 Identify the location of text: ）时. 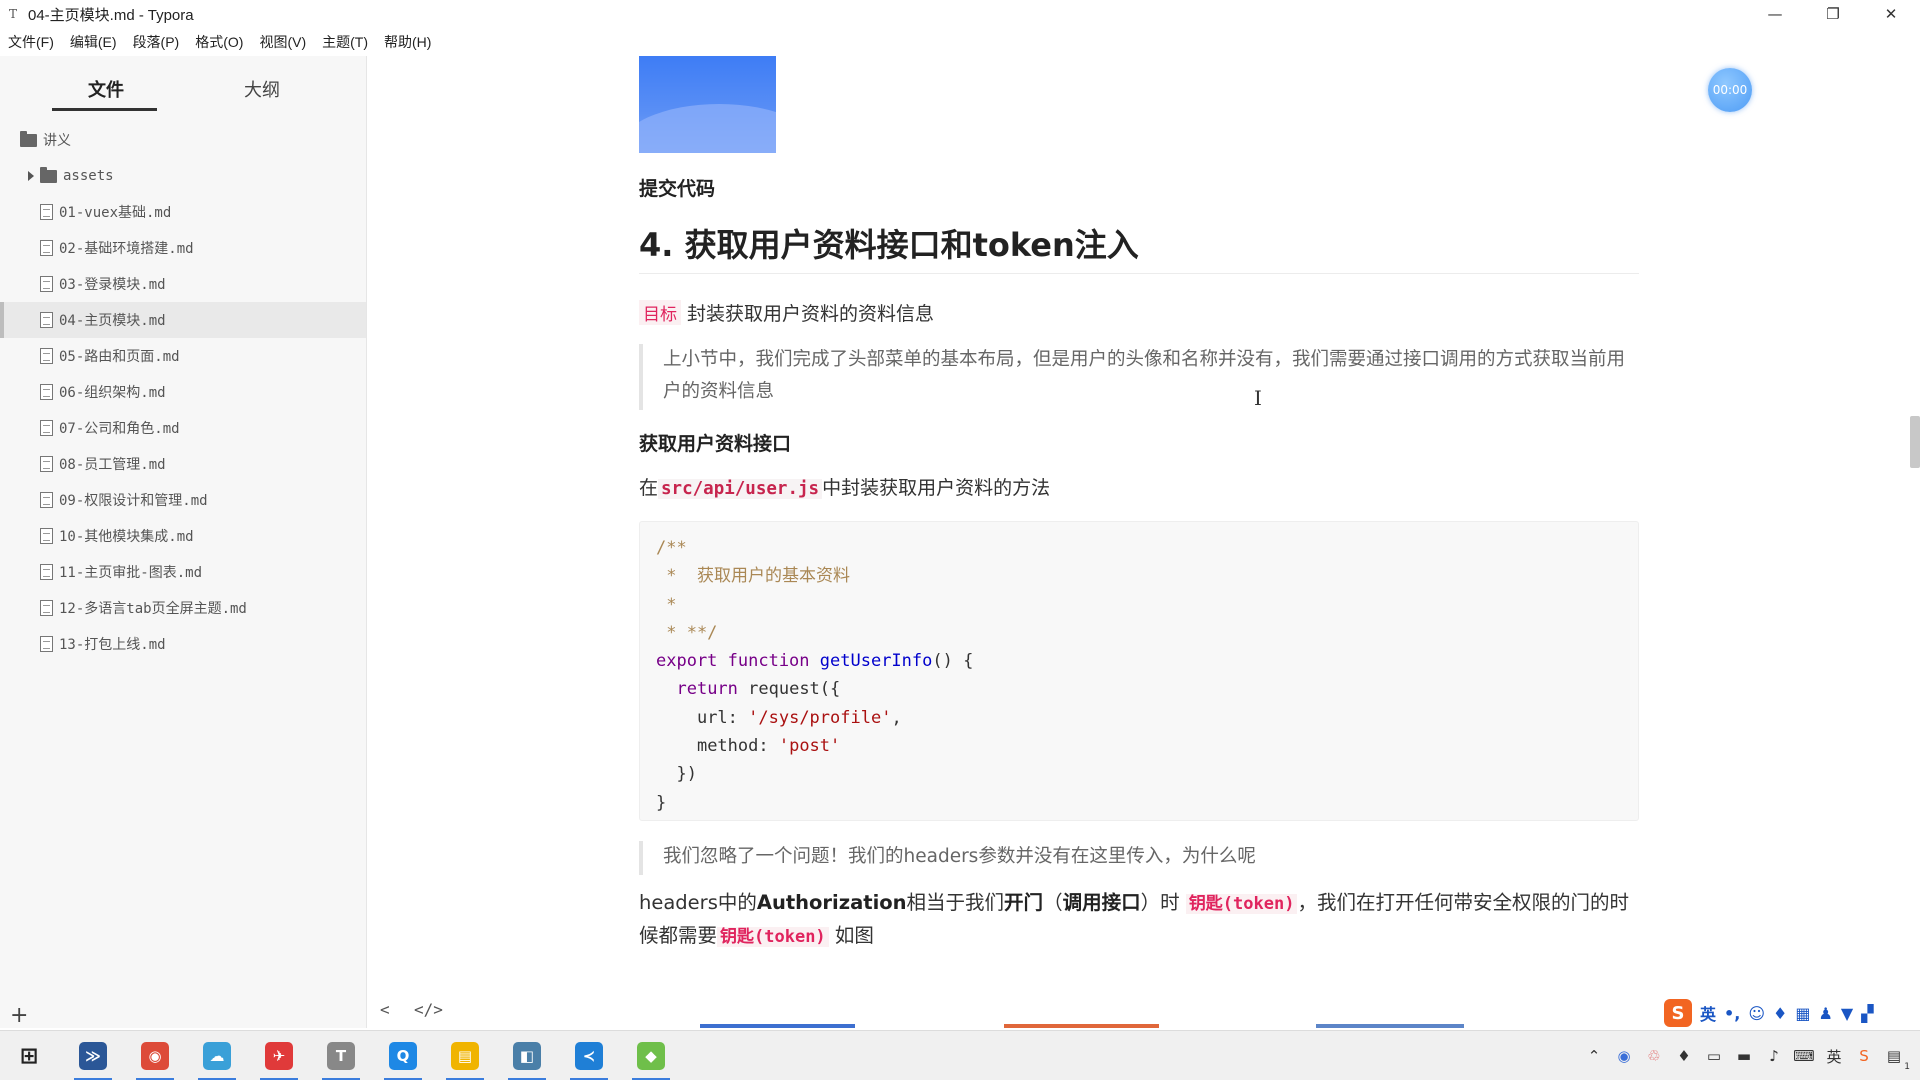
(1160, 902).